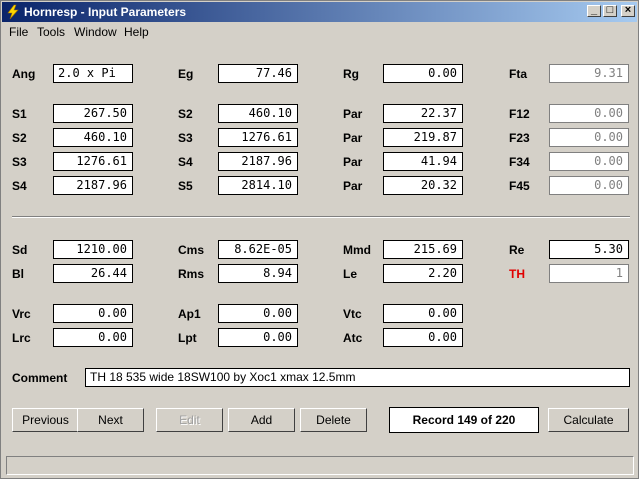 Image resolution: width=639 pixels, height=479 pixels. I want to click on menu-file: File, so click(18, 32).